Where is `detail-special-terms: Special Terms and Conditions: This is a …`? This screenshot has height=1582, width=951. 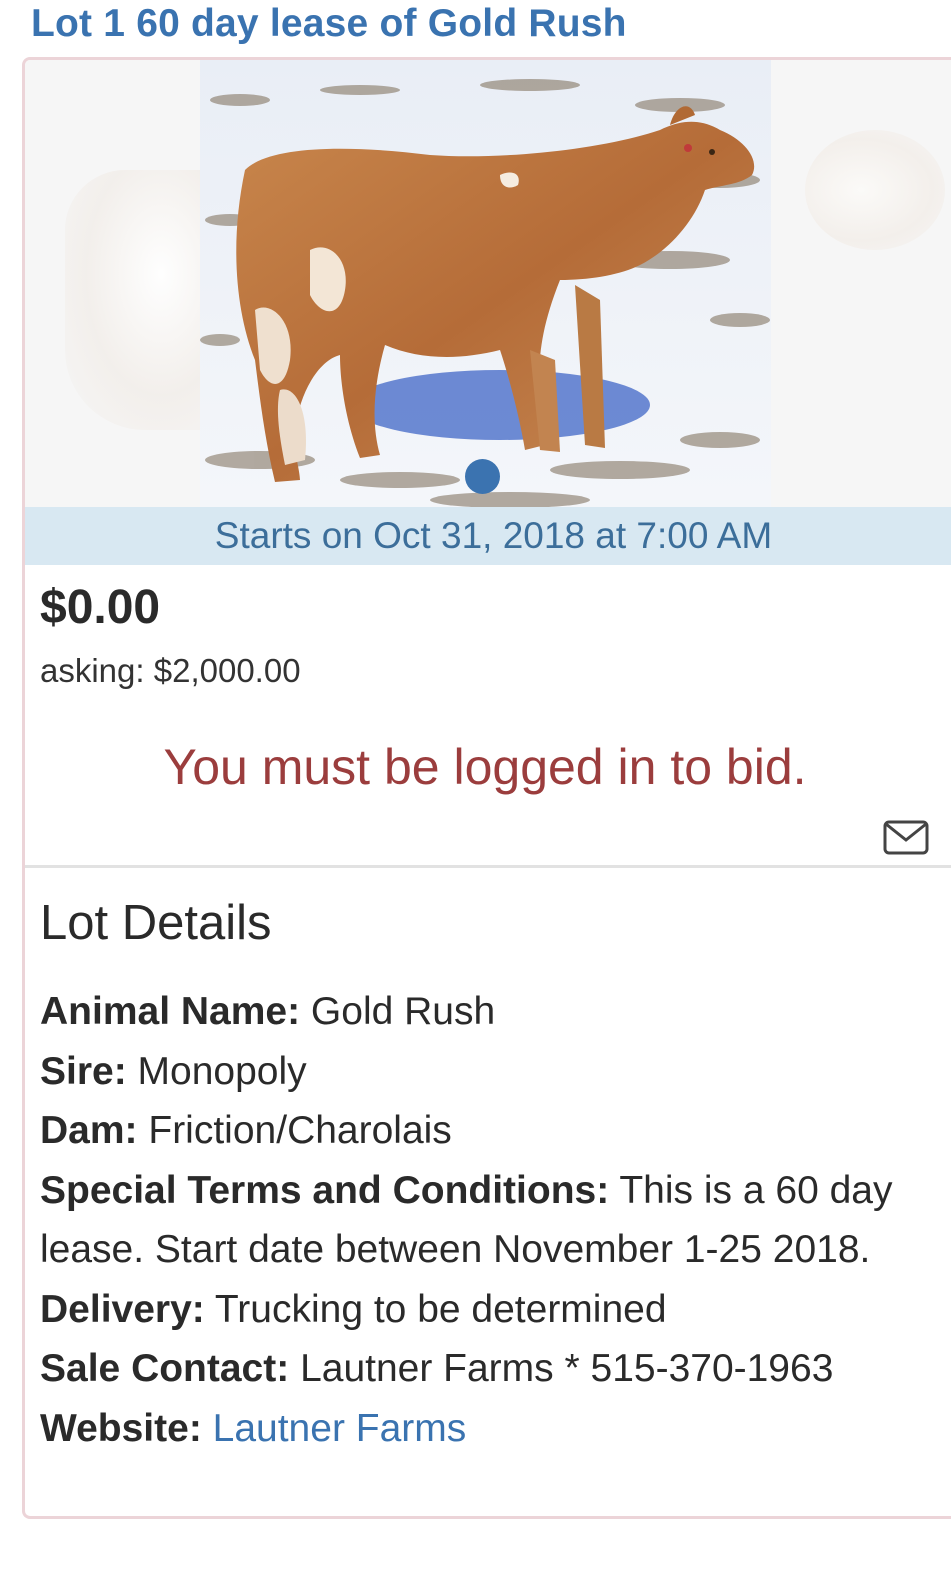
detail-special-terms: Special Terms and Conditions: This is a … is located at coordinates (485, 1220).